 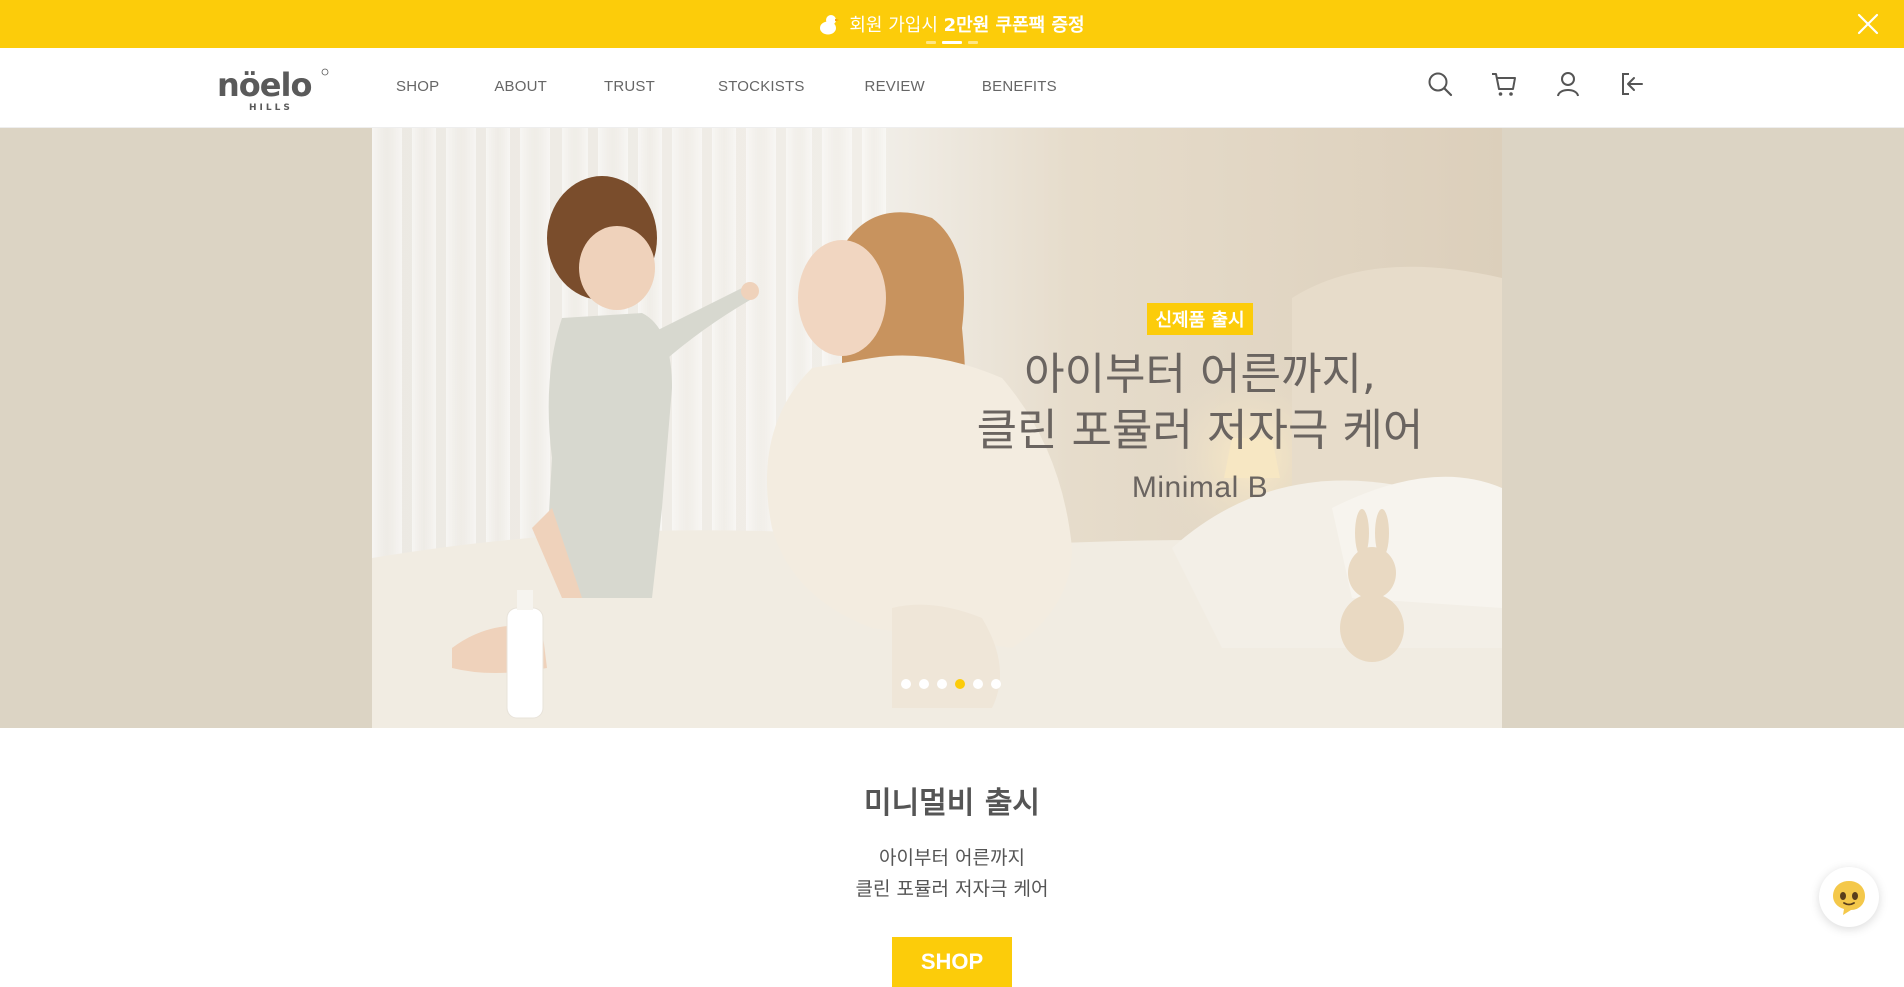 What do you see at coordinates (895, 86) in the screenshot?
I see `nav-review: REVIEW` at bounding box center [895, 86].